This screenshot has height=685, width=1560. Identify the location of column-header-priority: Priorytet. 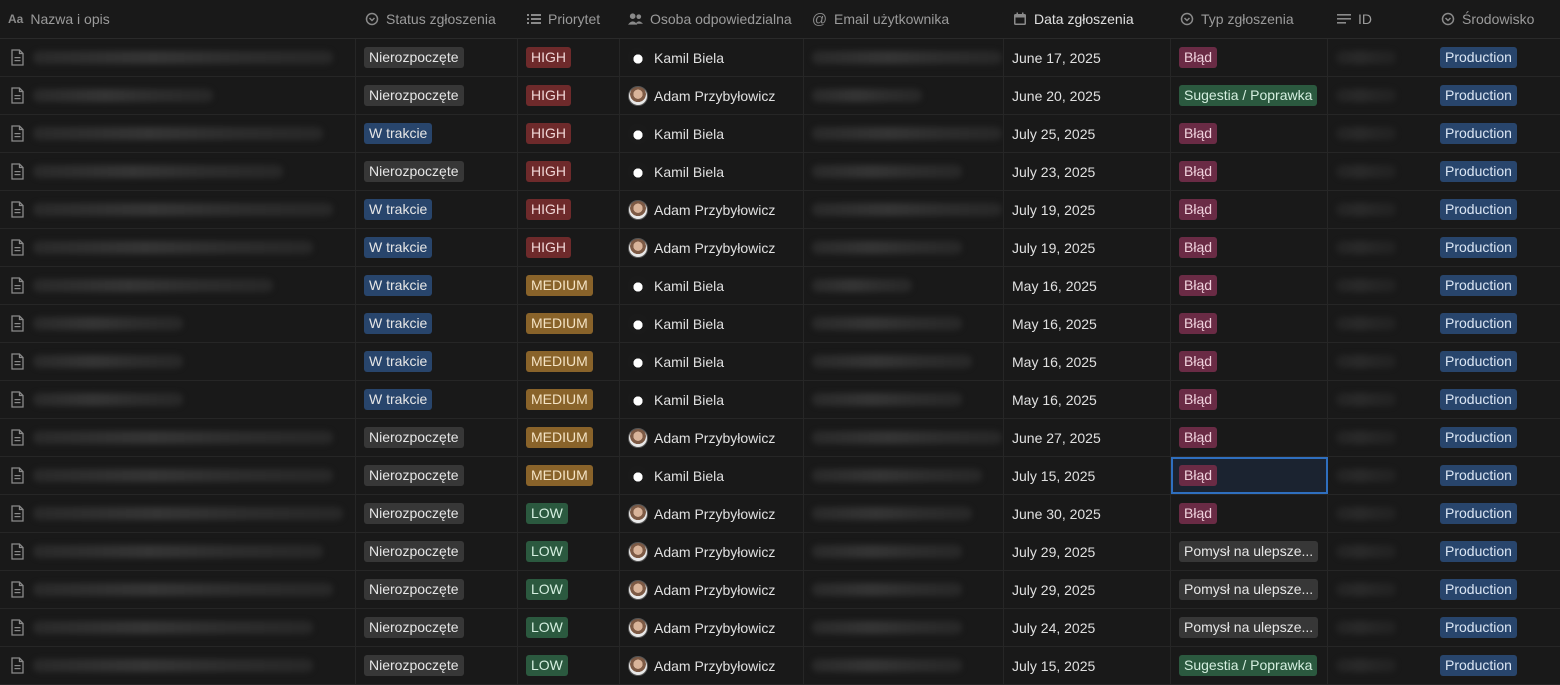
(569, 19).